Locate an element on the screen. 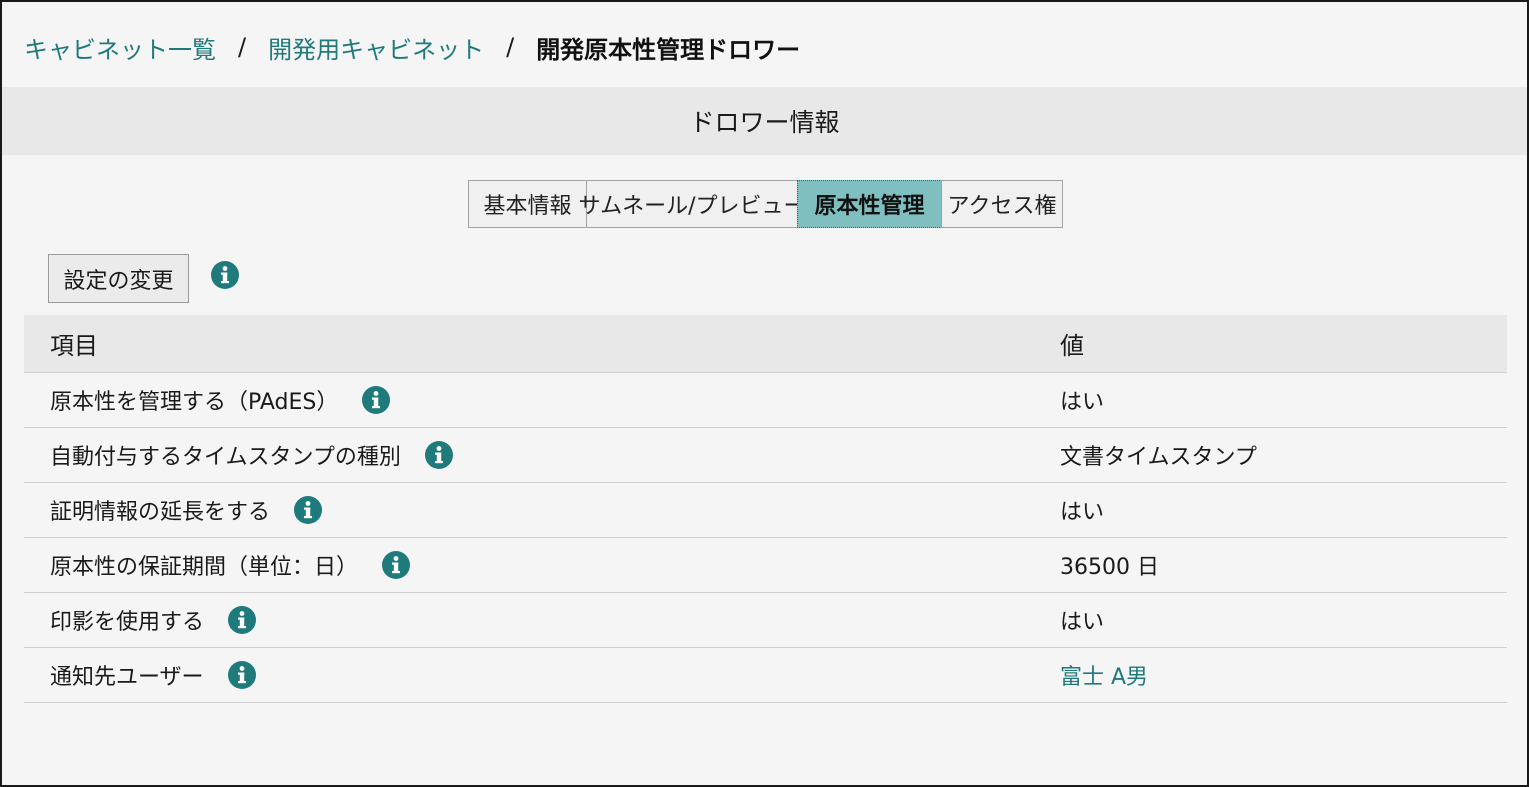  breadcrumb-link-cabinet-list: キャビネット一覧 is located at coordinates (120, 47).